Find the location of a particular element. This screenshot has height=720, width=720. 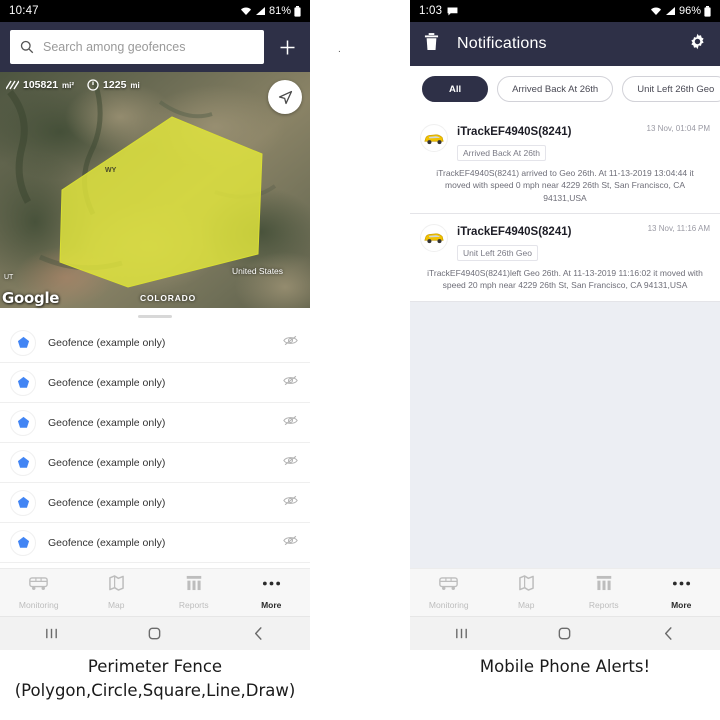

trash-icon is located at coordinates (431, 44).